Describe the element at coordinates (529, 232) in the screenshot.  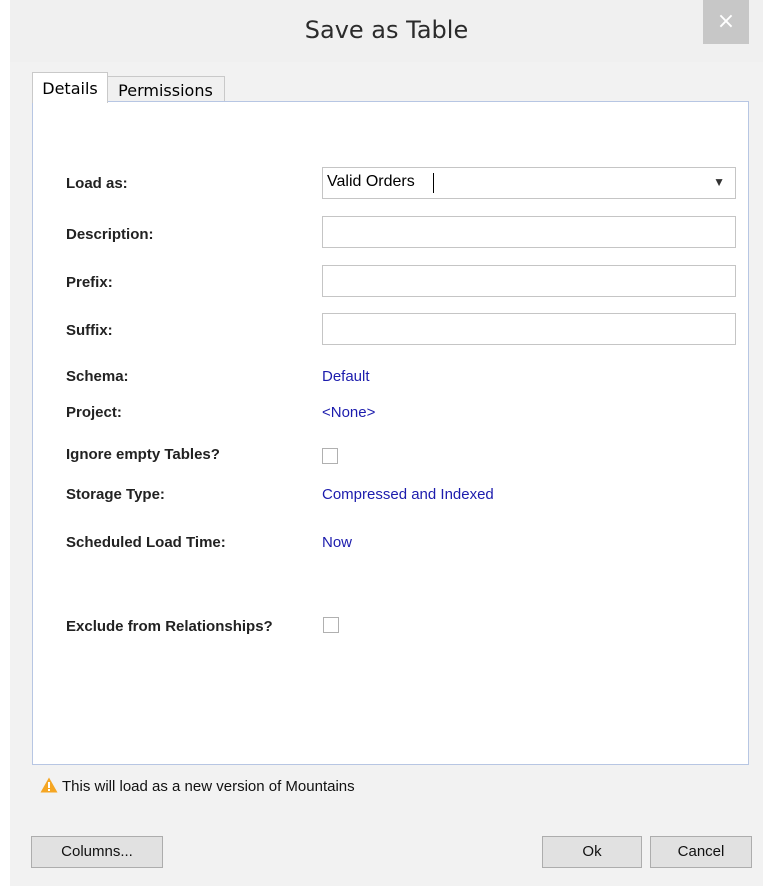
I see `description-input` at that location.